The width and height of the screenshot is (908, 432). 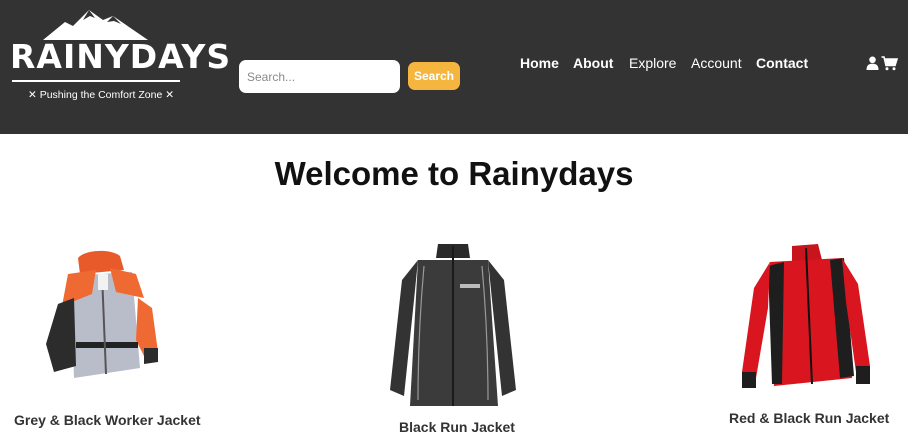 I want to click on product-name: Red & Black Run Jacket, so click(x=809, y=418).